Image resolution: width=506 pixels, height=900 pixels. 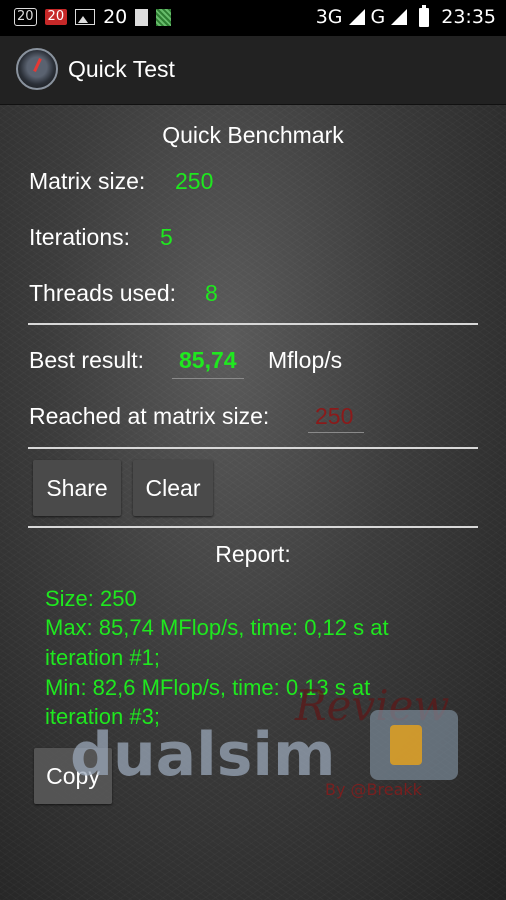 What do you see at coordinates (253, 18) in the screenshot?
I see `status-bar: 20 20 20 3G G 23:35` at bounding box center [253, 18].